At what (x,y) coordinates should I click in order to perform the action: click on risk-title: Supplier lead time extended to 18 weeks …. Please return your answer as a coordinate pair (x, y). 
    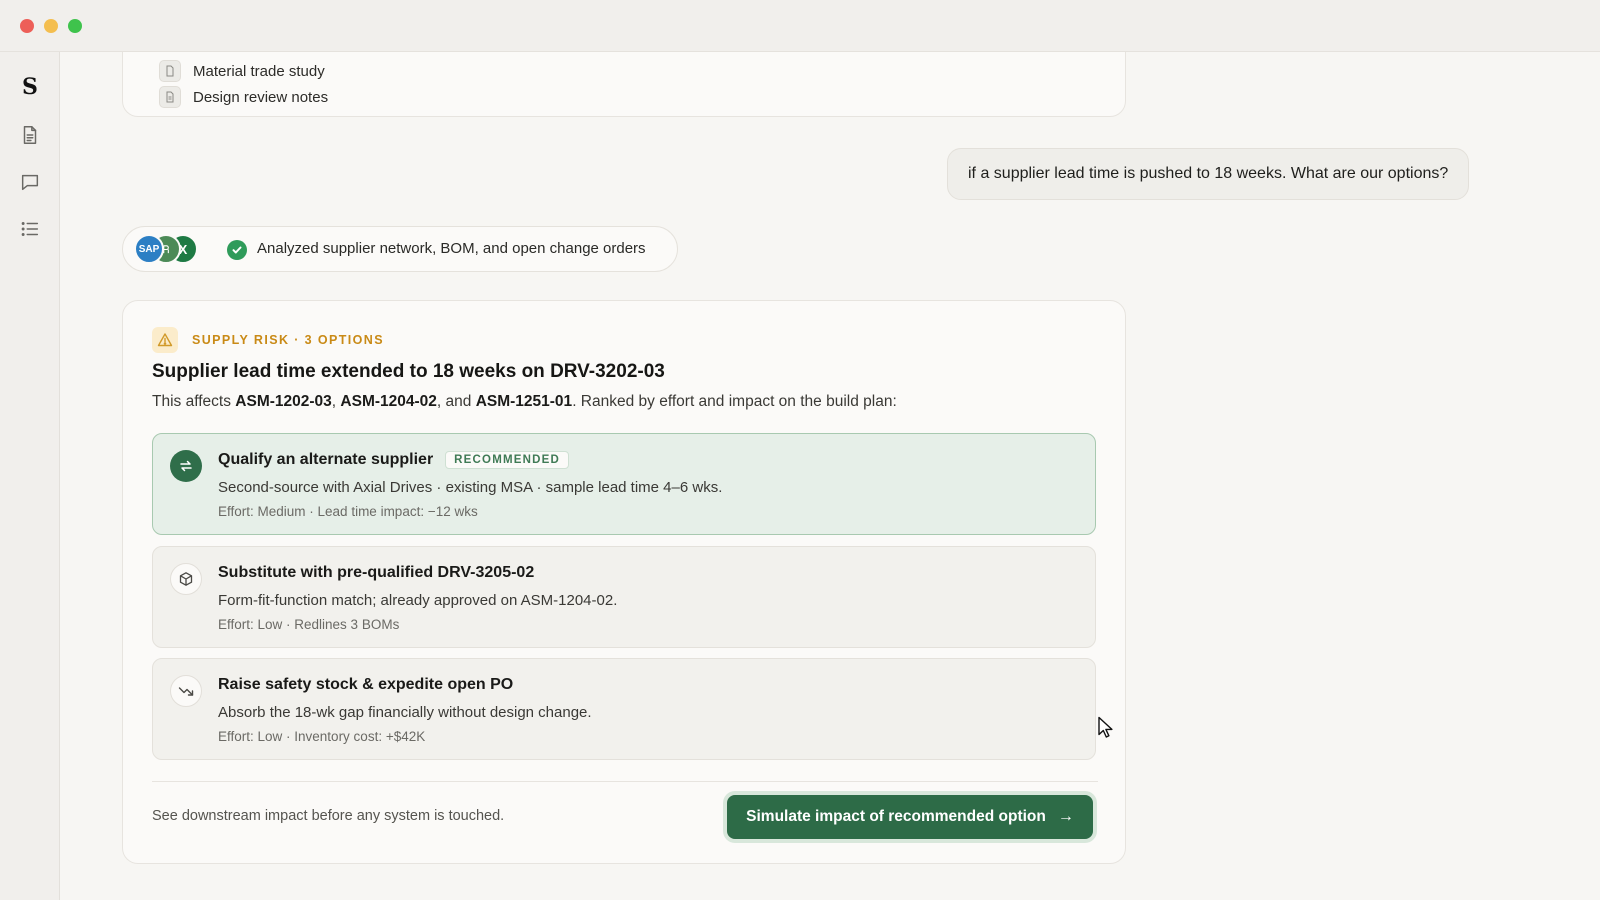
    Looking at the image, I should click on (408, 371).